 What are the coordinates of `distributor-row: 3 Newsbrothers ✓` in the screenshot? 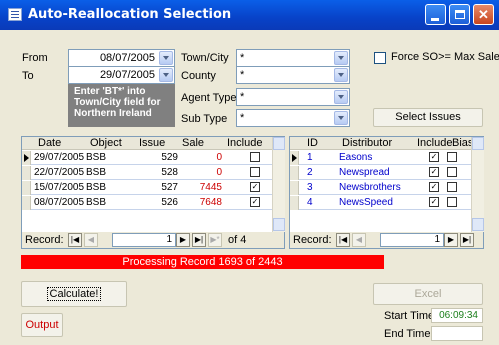 It's located at (380, 188).